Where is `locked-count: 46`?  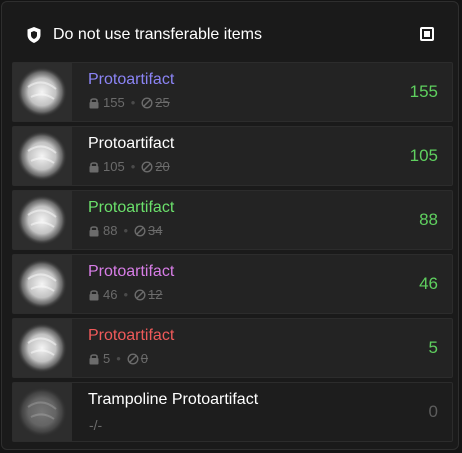
locked-count: 46 is located at coordinates (110, 294).